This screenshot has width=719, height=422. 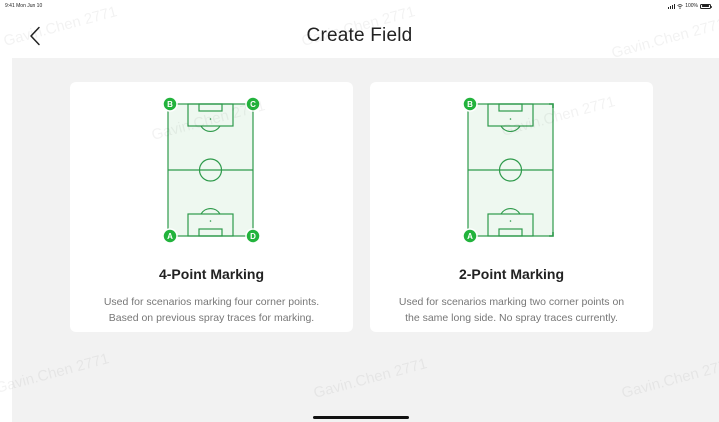 I want to click on marker-d: D, so click(x=253, y=236).